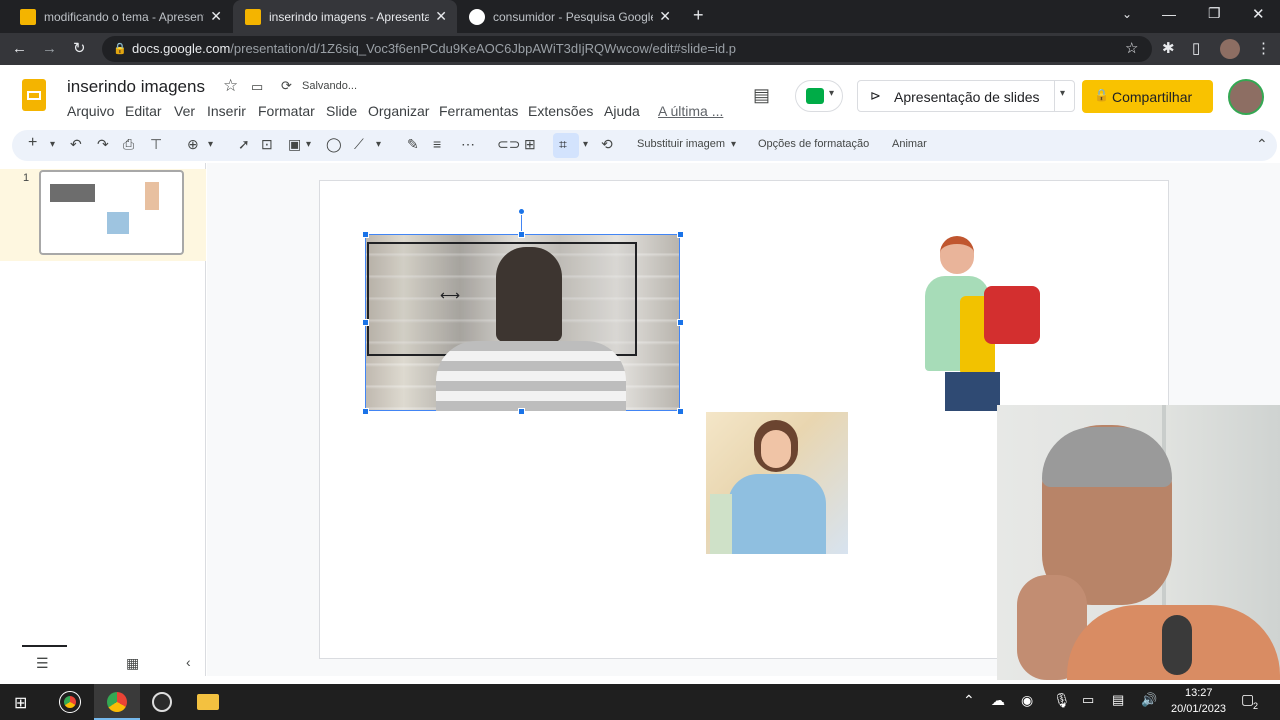 The width and height of the screenshot is (1280, 720). What do you see at coordinates (359, 144) in the screenshot?
I see `line-icon: ⟋` at bounding box center [359, 144].